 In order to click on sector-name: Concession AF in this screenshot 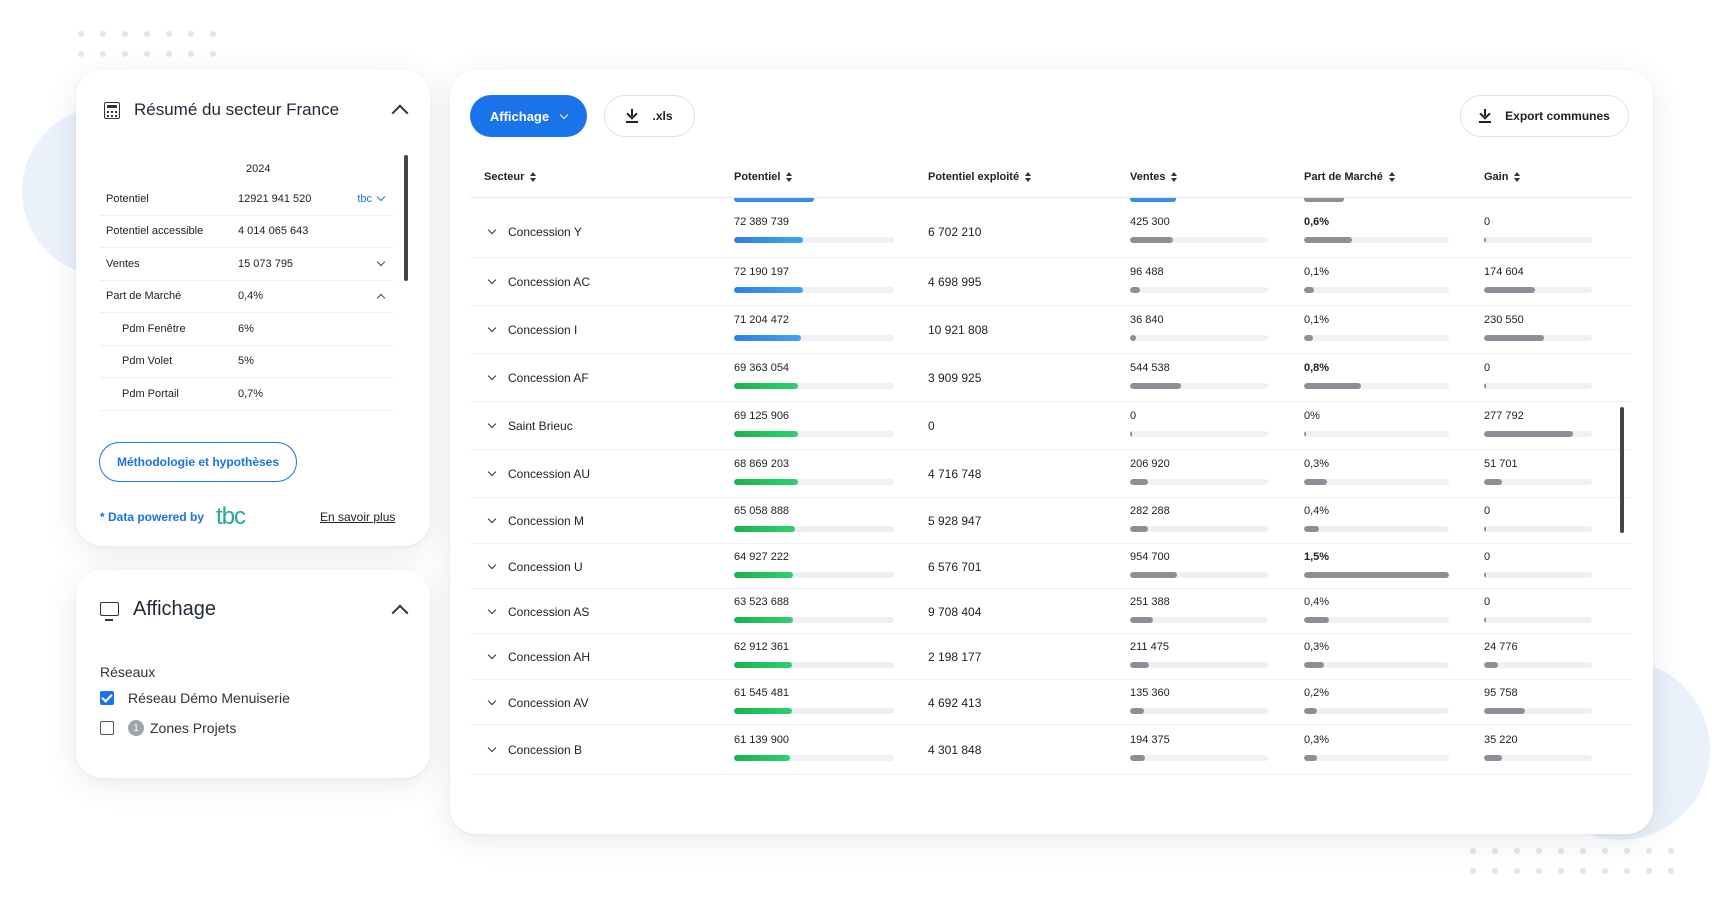, I will do `click(548, 378)`.